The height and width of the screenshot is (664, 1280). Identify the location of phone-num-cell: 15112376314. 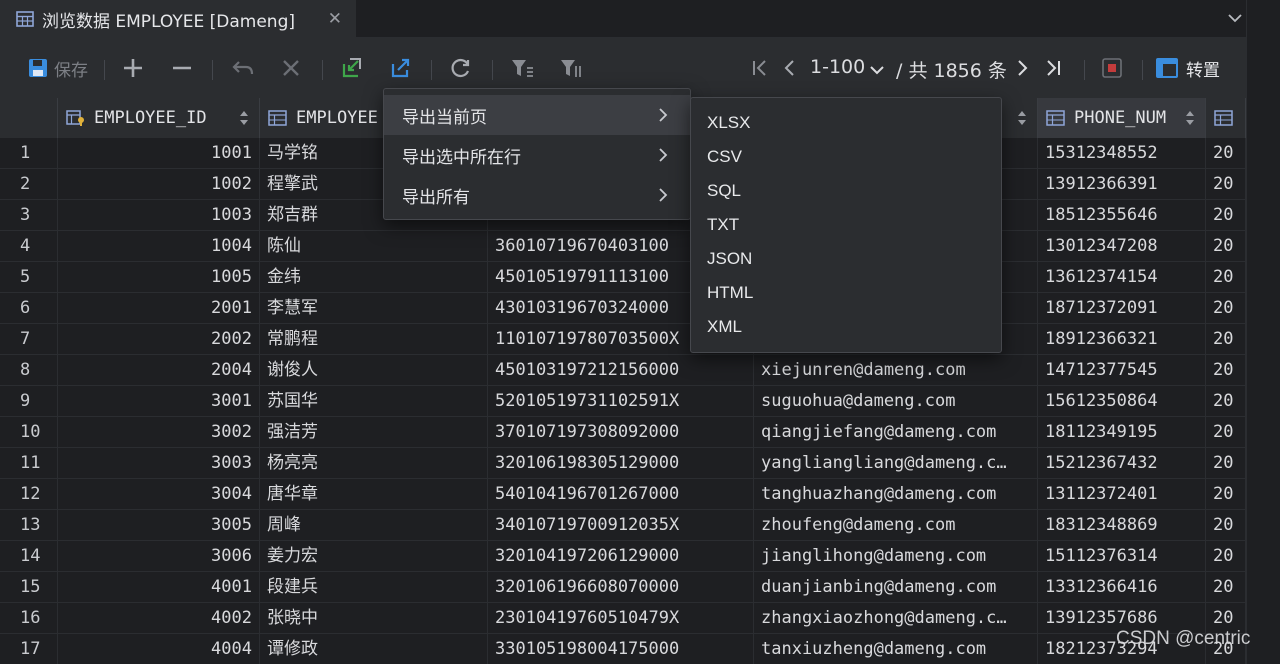
(1122, 556).